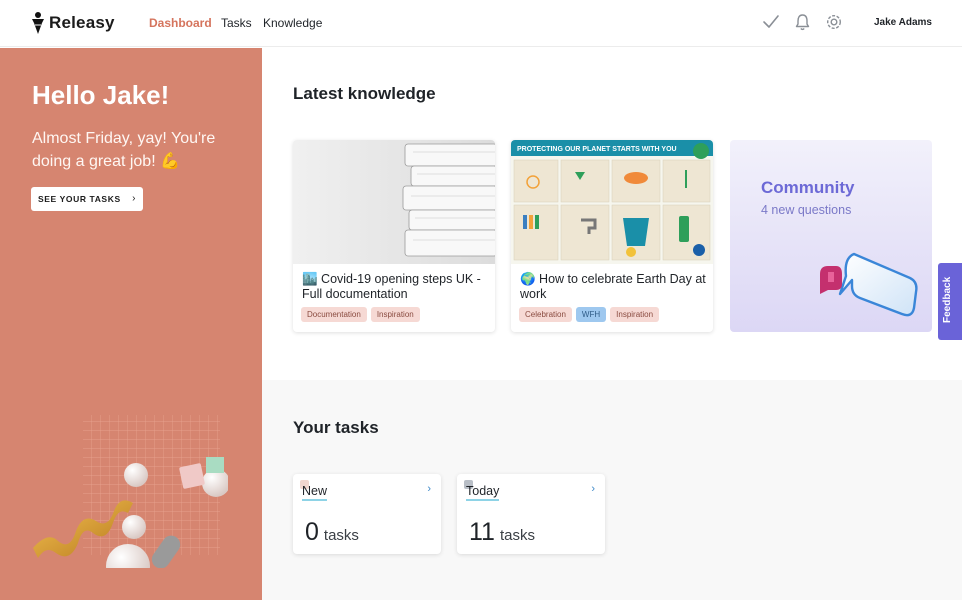  I want to click on nav-dashboard: Dashboard, so click(180, 23).